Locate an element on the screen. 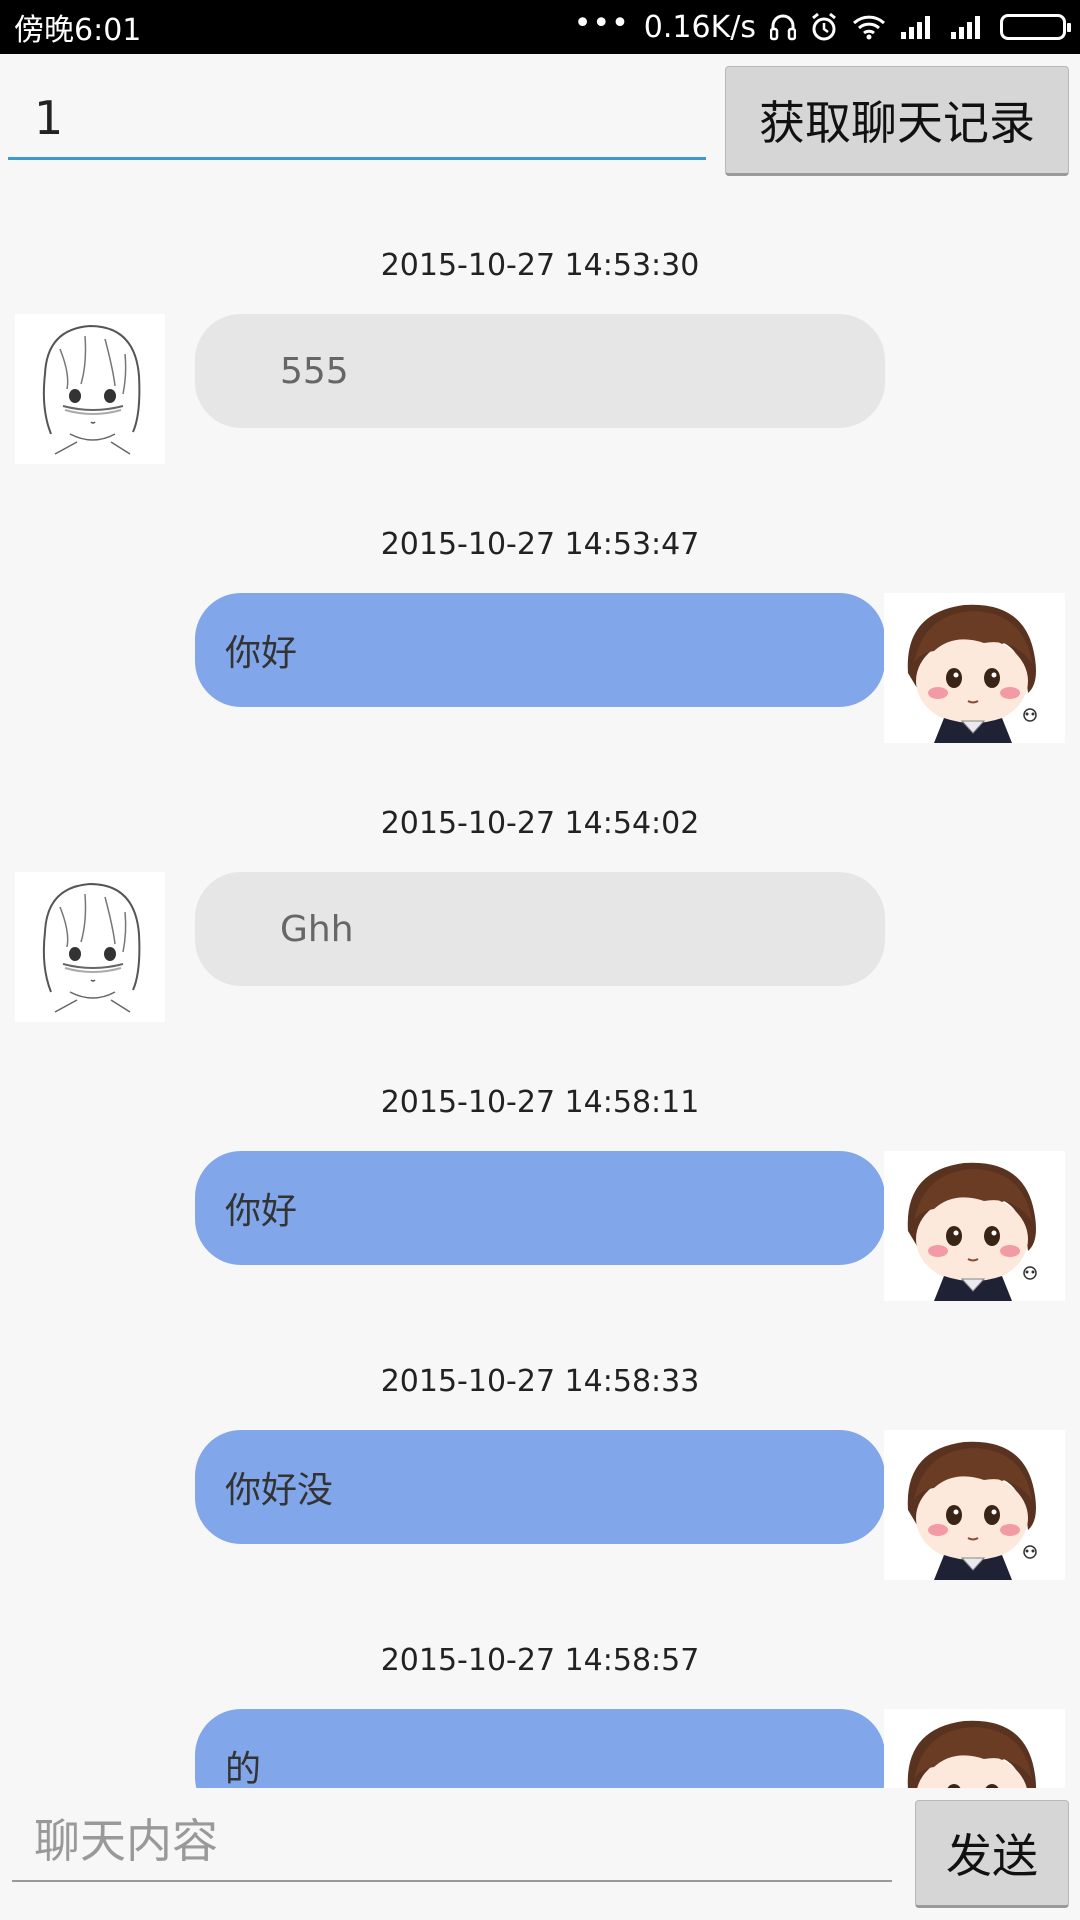 This screenshot has width=1080, height=1920. message-text: Ghh is located at coordinates (317, 929).